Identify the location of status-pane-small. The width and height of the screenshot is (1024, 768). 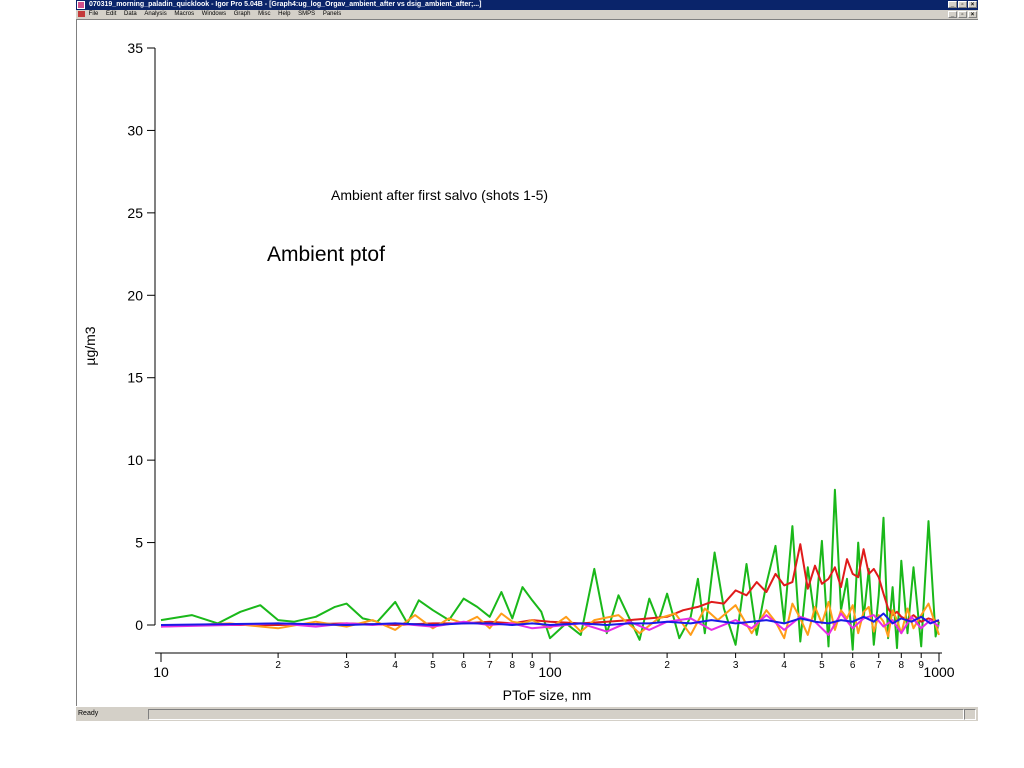
(970, 714).